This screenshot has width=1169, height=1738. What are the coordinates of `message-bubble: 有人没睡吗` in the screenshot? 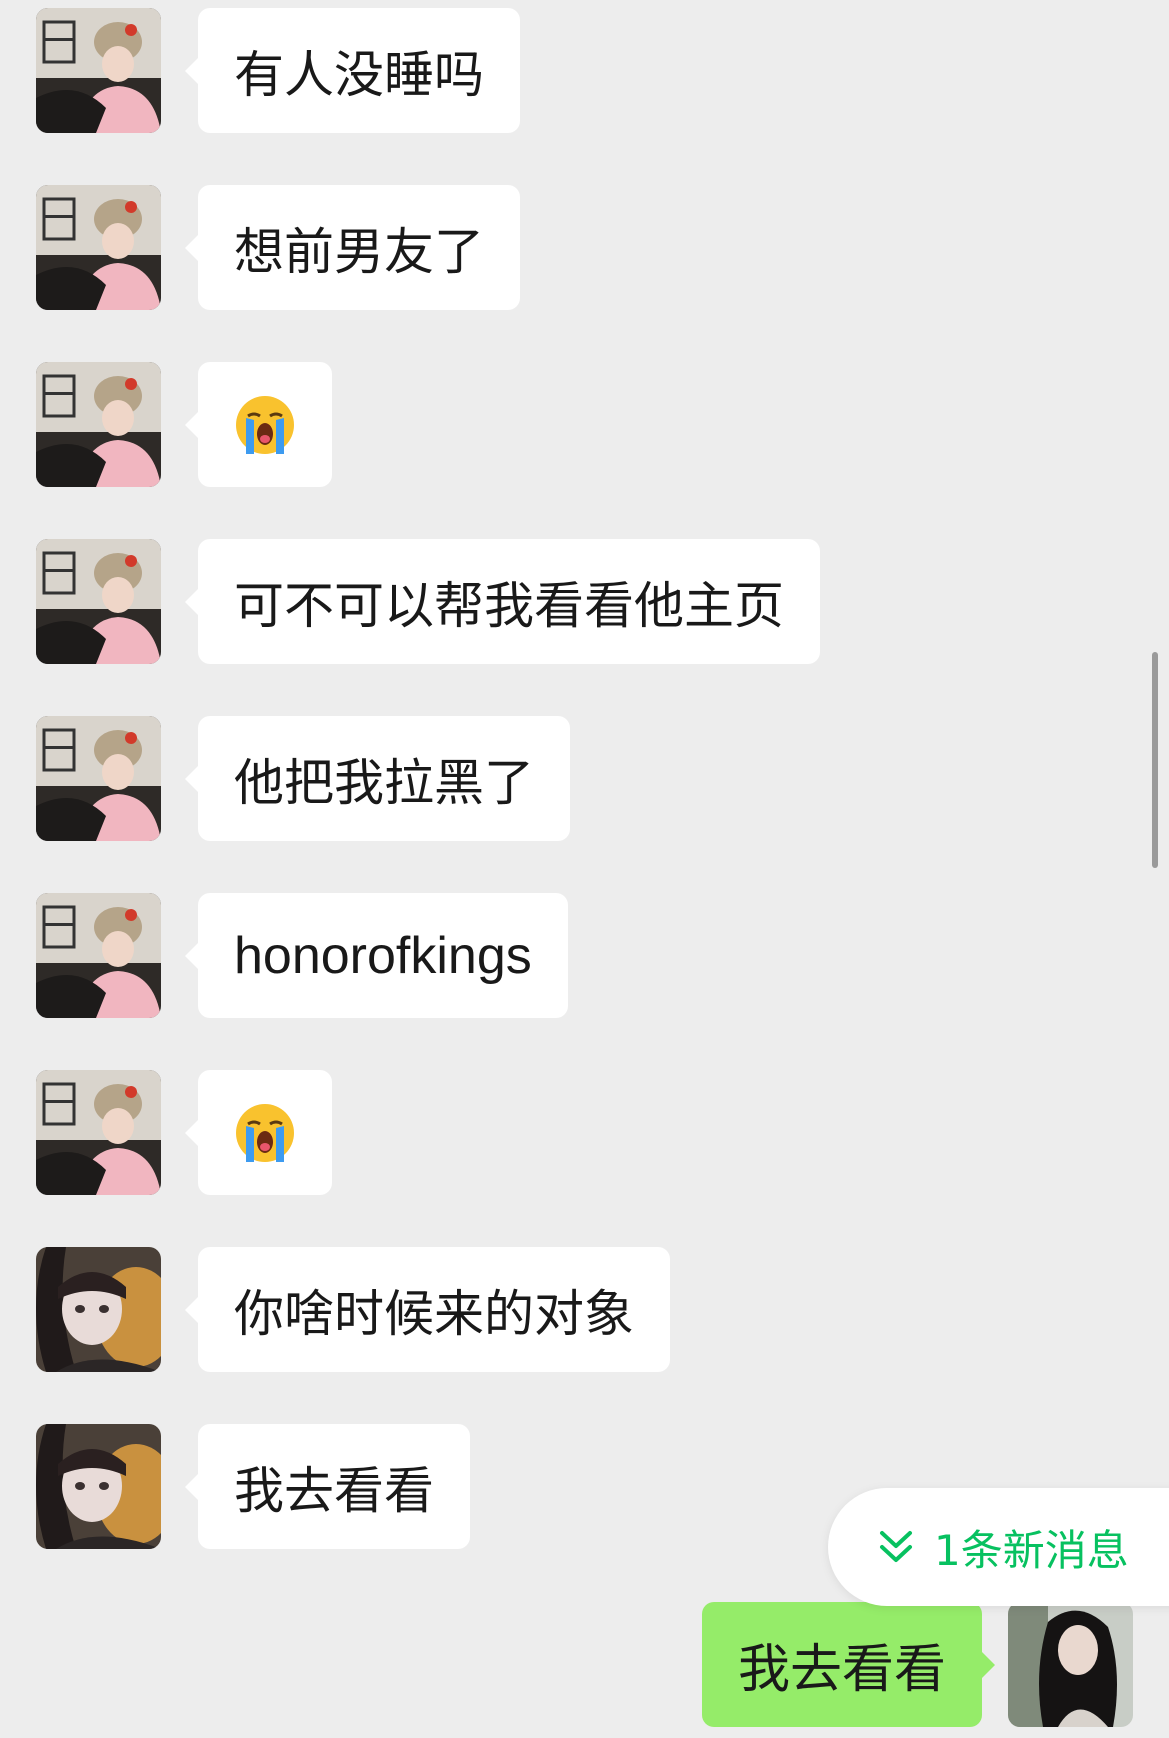 It's located at (352, 70).